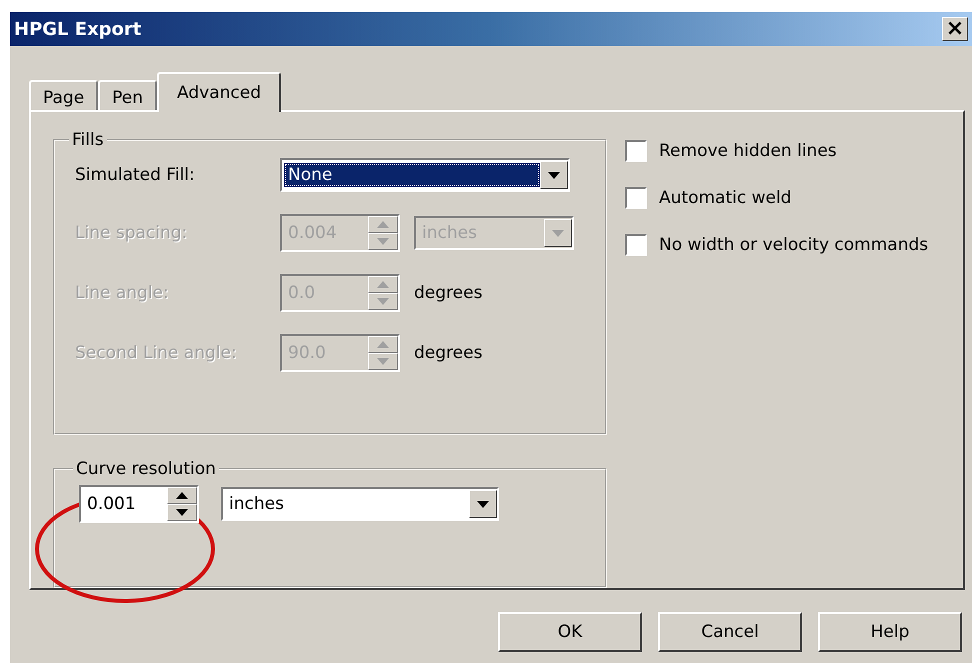  Describe the element at coordinates (78, 29) in the screenshot. I see `window-title: HPGL Export` at that location.